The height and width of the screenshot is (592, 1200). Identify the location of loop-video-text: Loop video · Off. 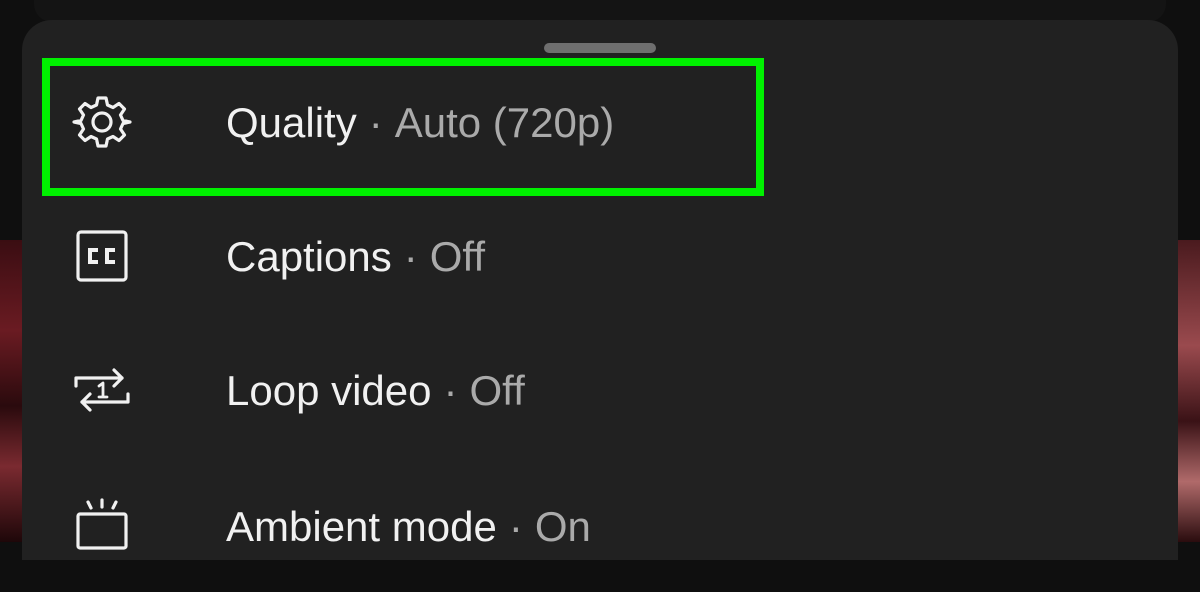
(375, 391).